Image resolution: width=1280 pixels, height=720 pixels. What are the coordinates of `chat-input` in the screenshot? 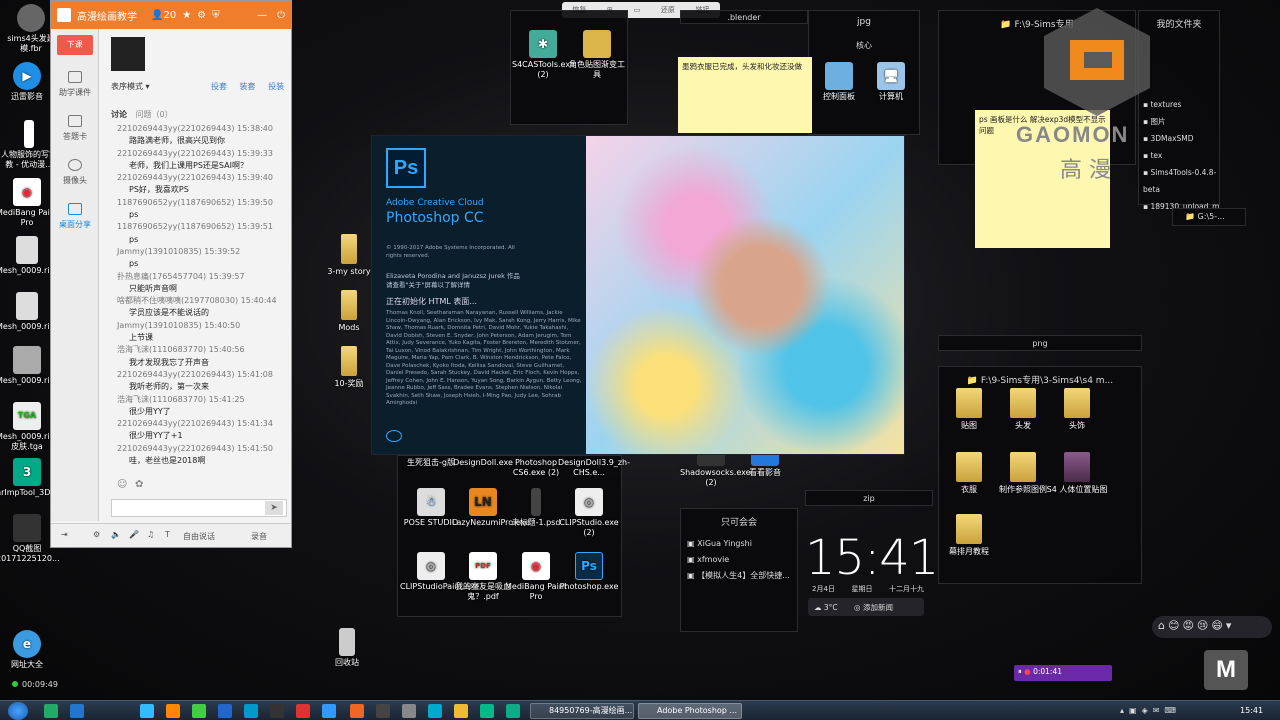 It's located at (199, 508).